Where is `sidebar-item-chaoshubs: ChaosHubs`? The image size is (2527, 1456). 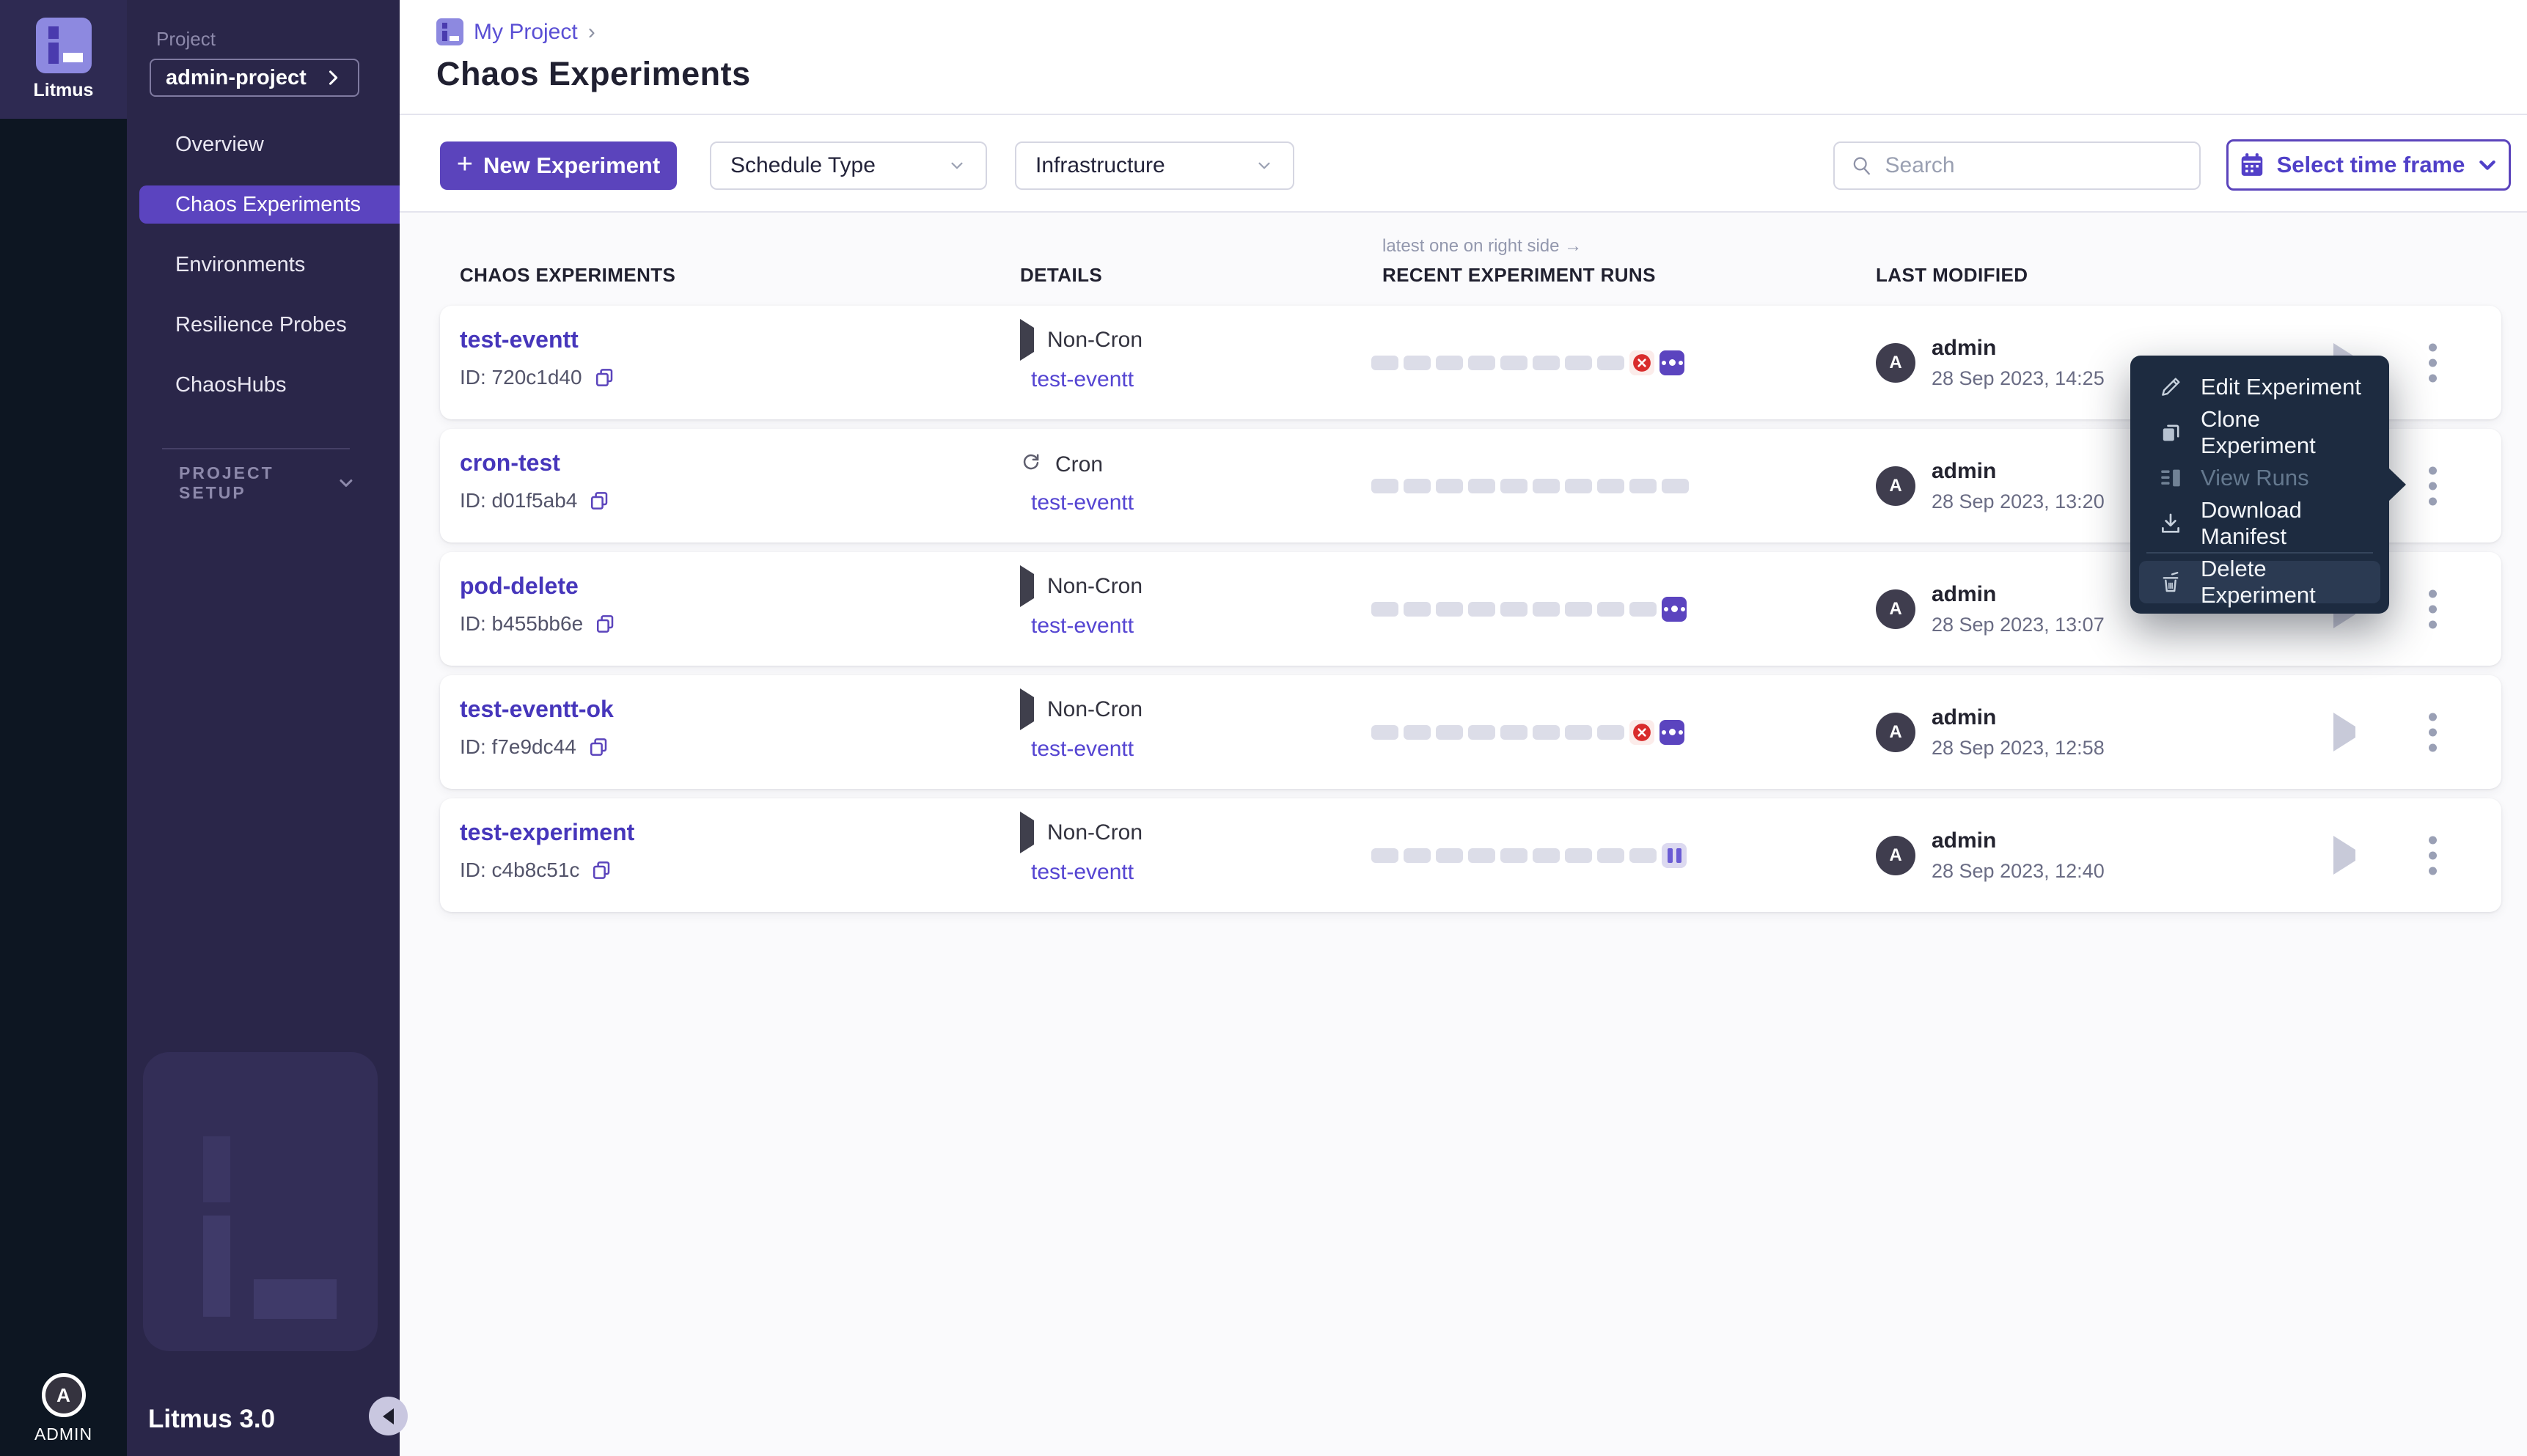
sidebar-item-chaoshubs: ChaosHubs is located at coordinates (263, 385).